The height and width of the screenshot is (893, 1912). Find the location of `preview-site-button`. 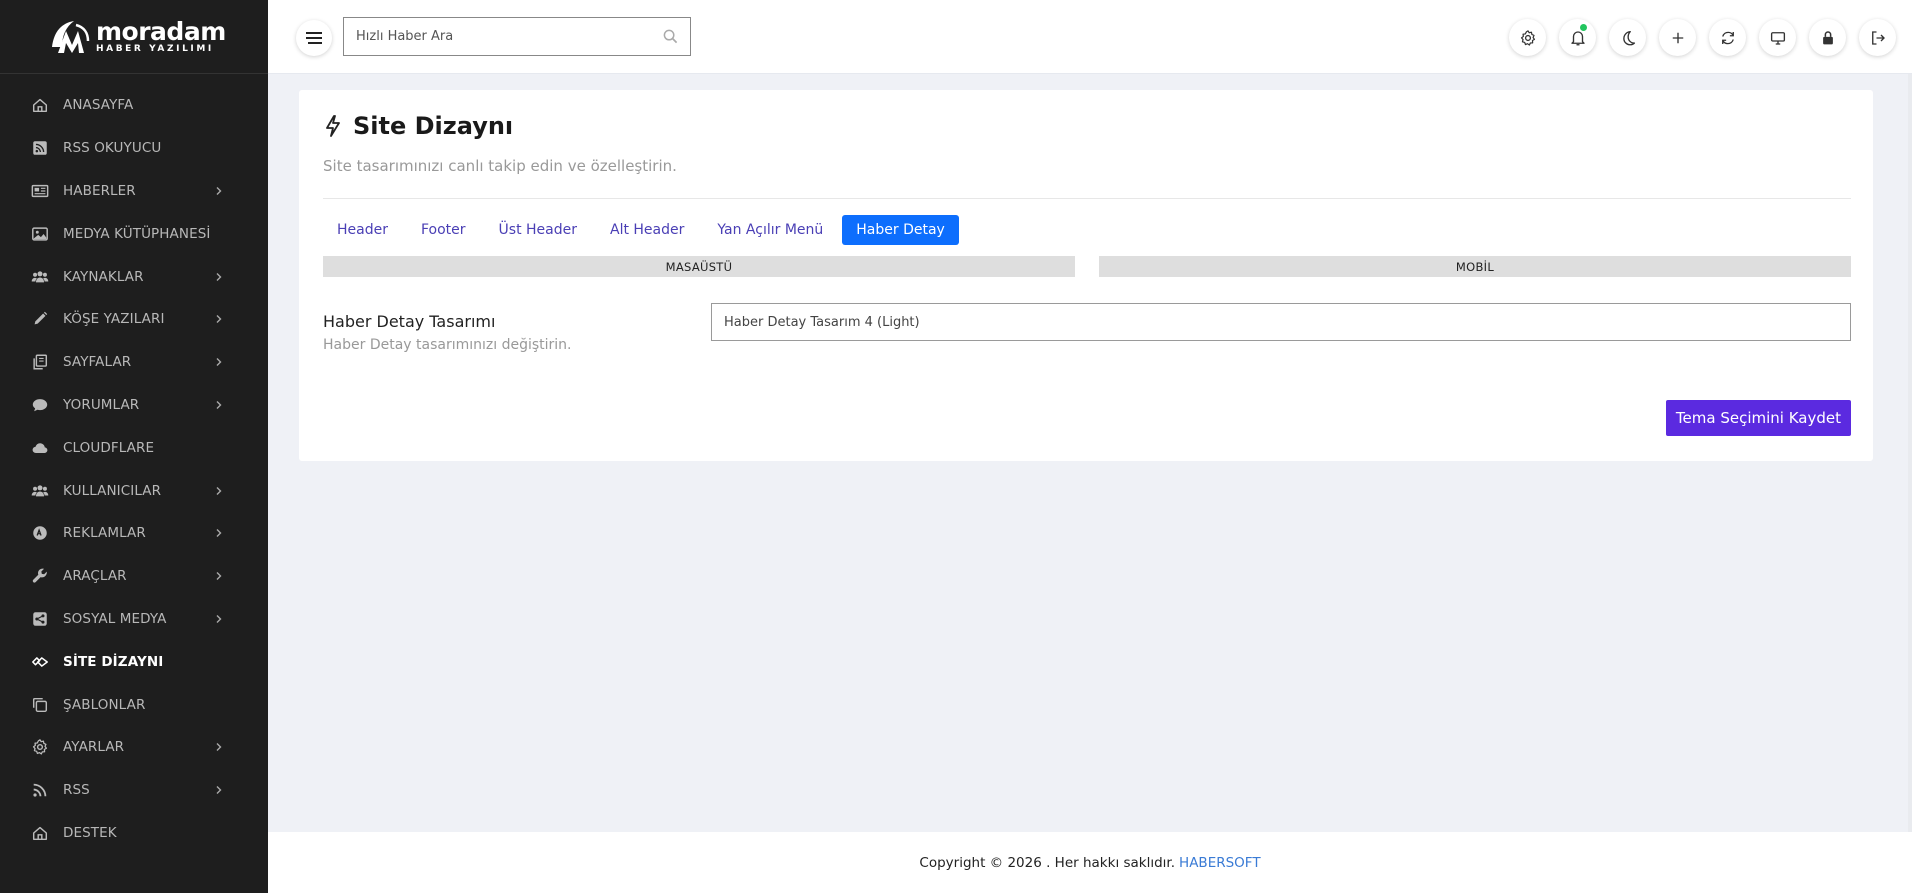

preview-site-button is located at coordinates (1777, 37).